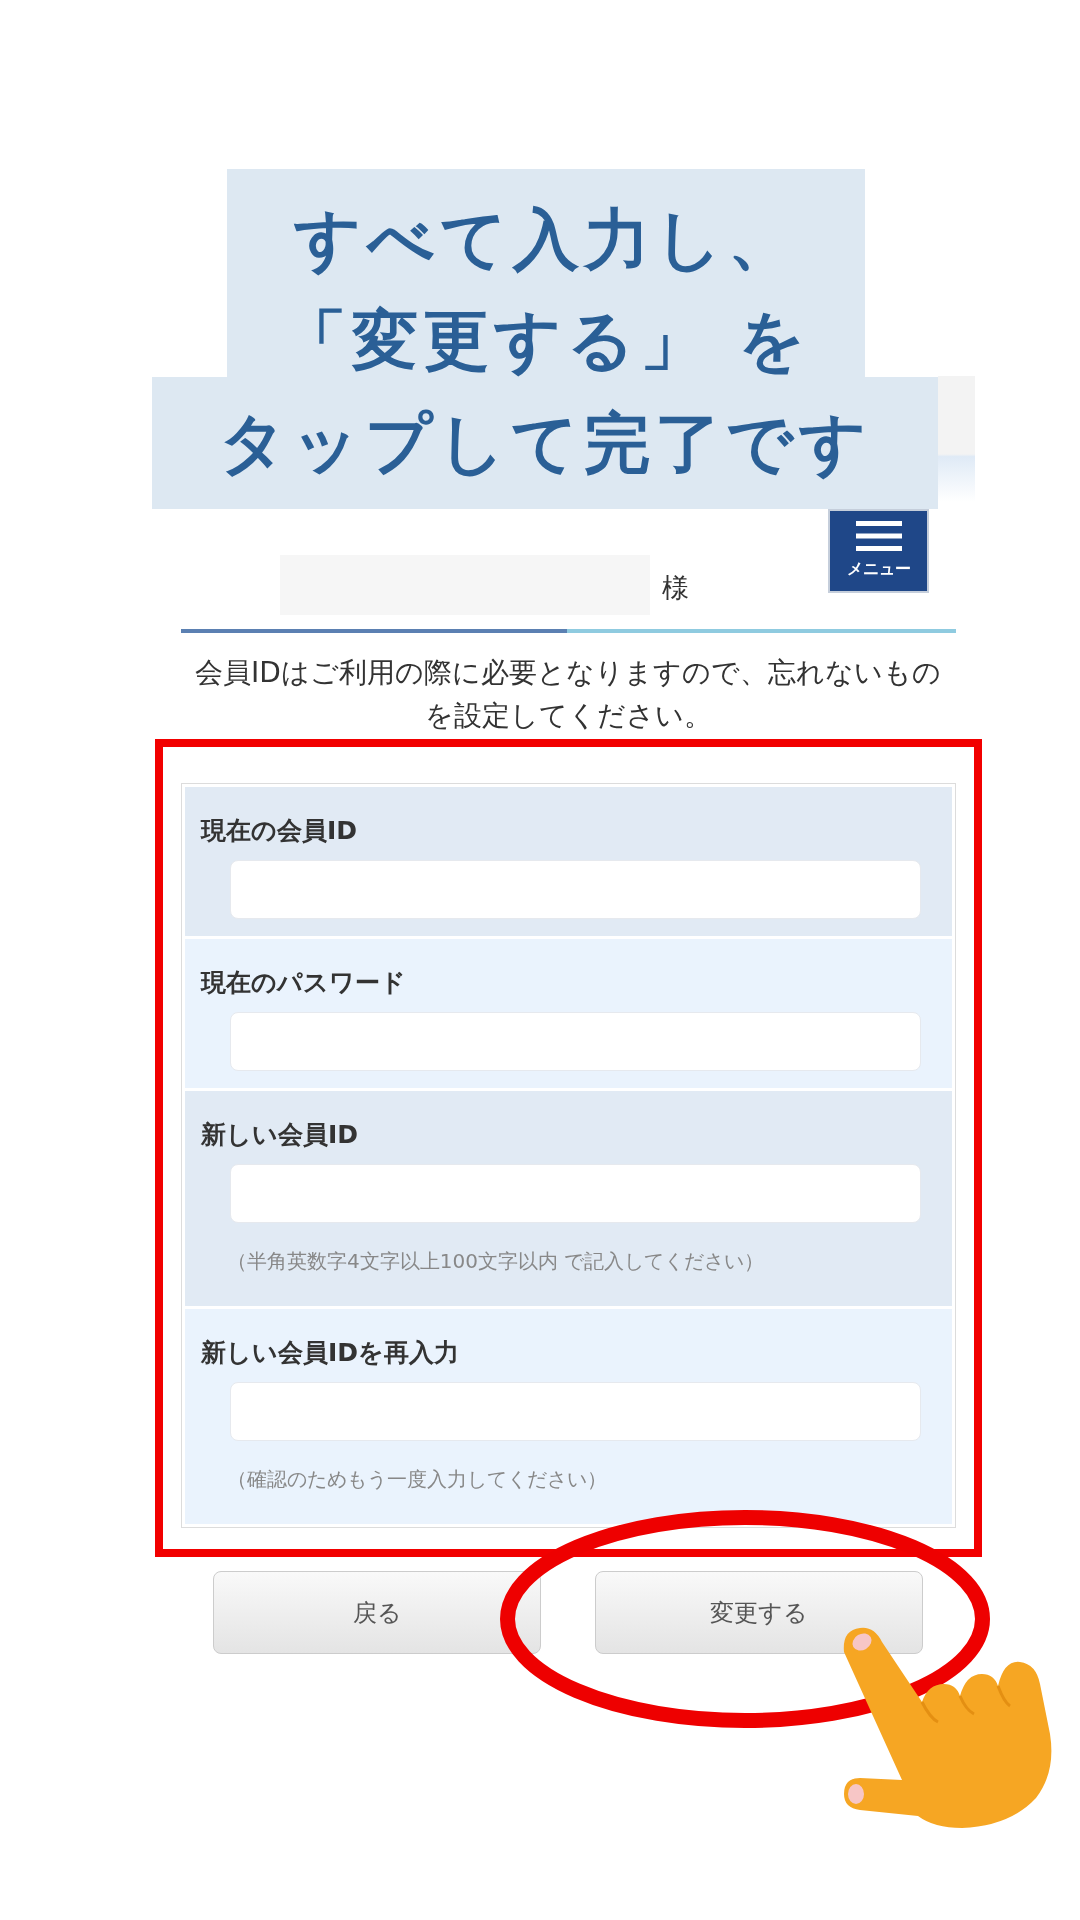  Describe the element at coordinates (304, 983) in the screenshot. I see `field-label: 現在のパスワード` at that location.